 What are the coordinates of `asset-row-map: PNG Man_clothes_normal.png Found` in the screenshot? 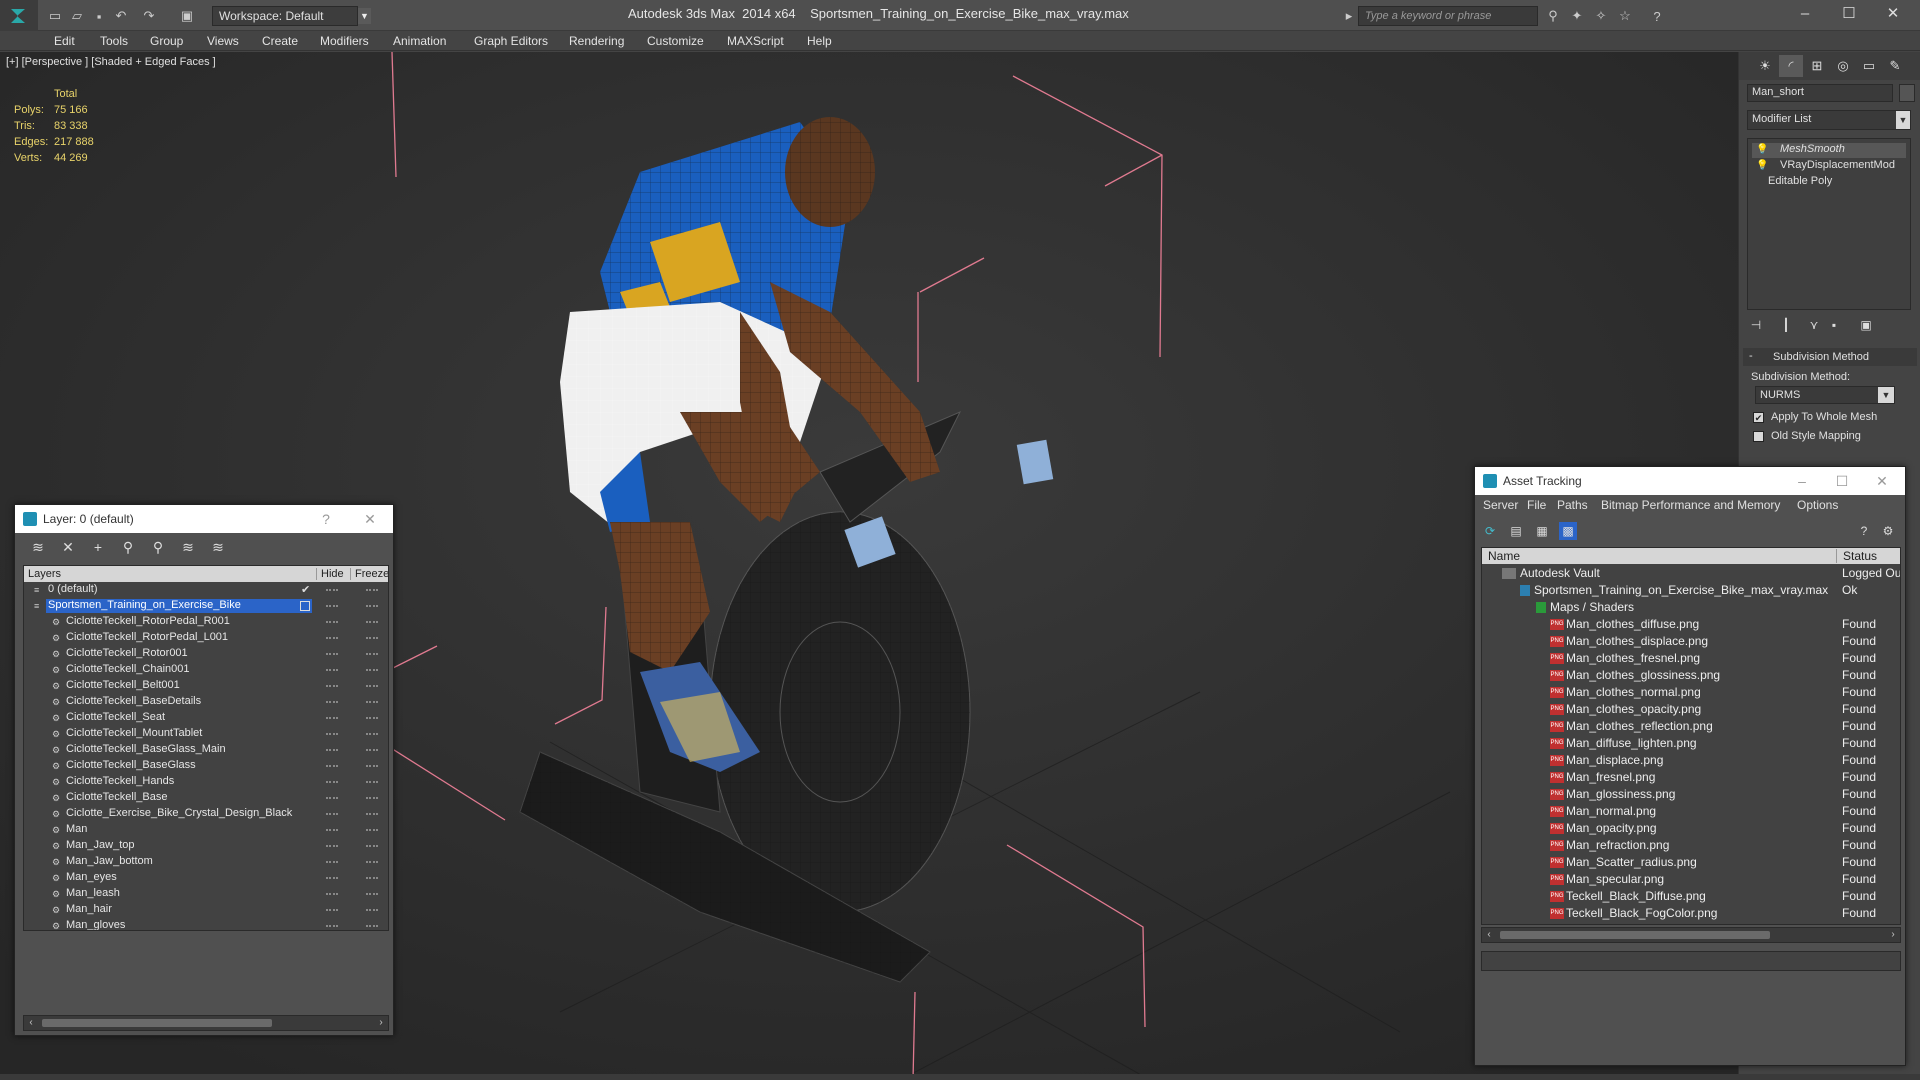 It's located at (1691, 692).